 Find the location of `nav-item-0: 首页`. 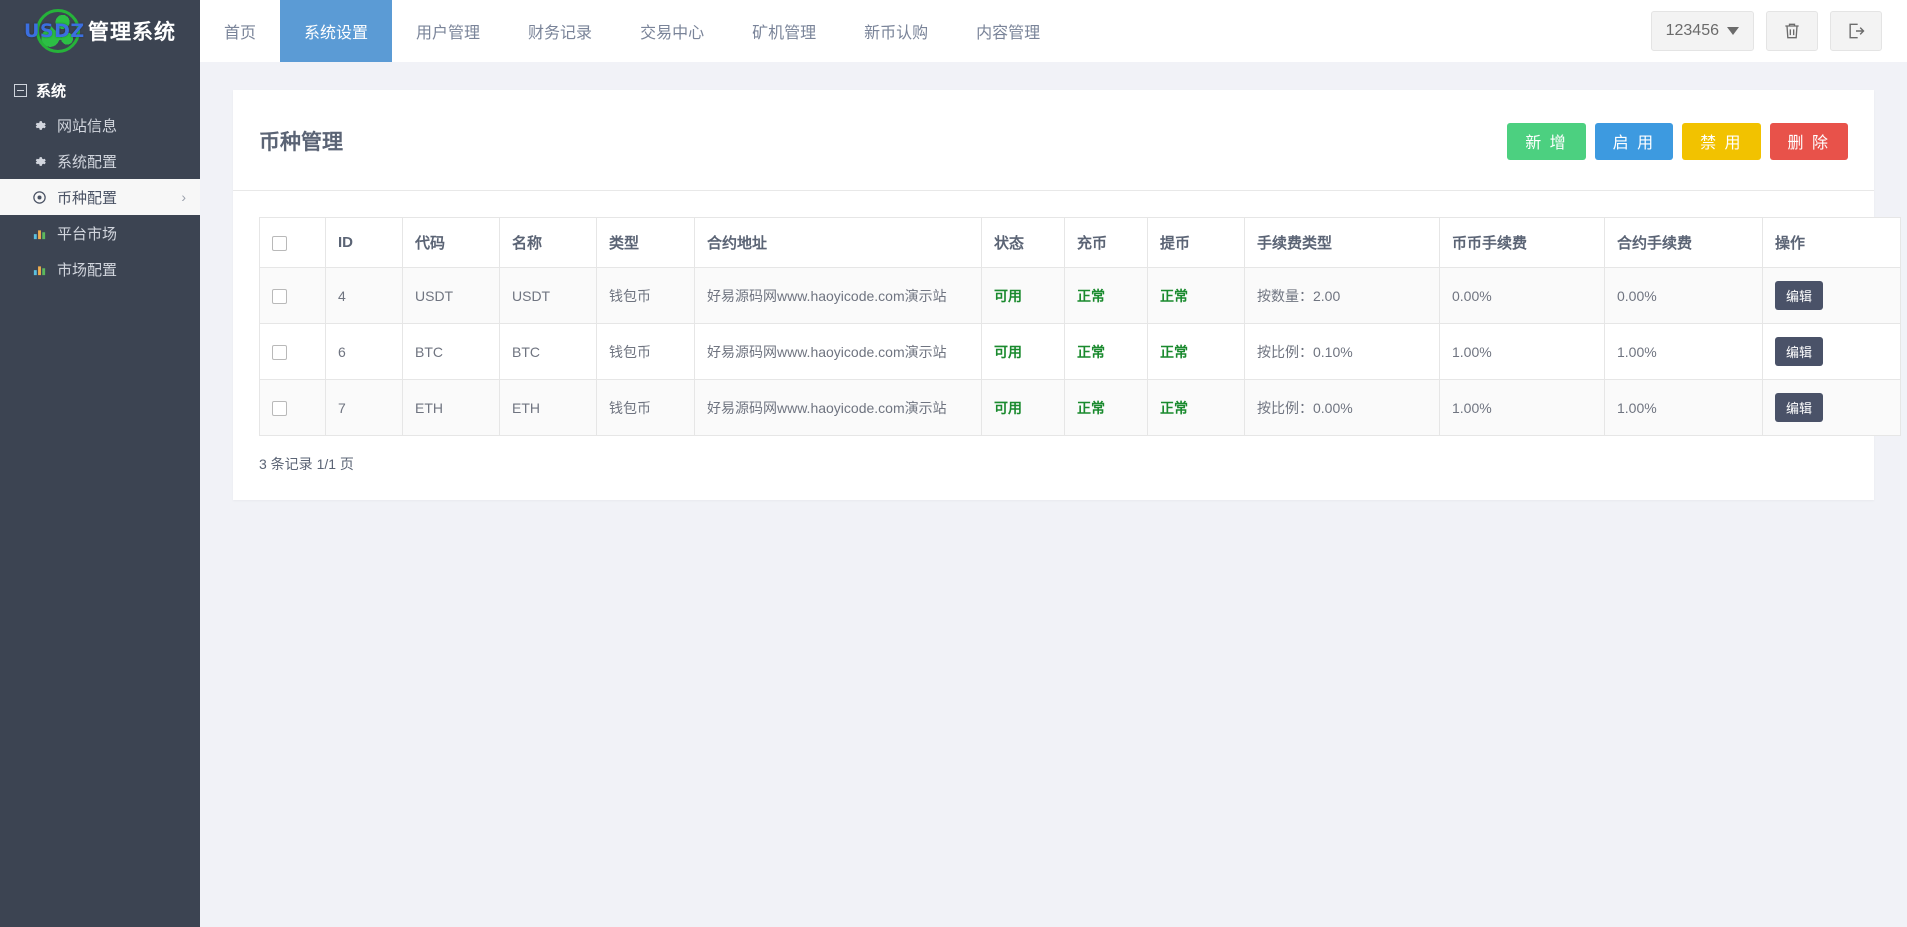

nav-item-0: 首页 is located at coordinates (240, 31).